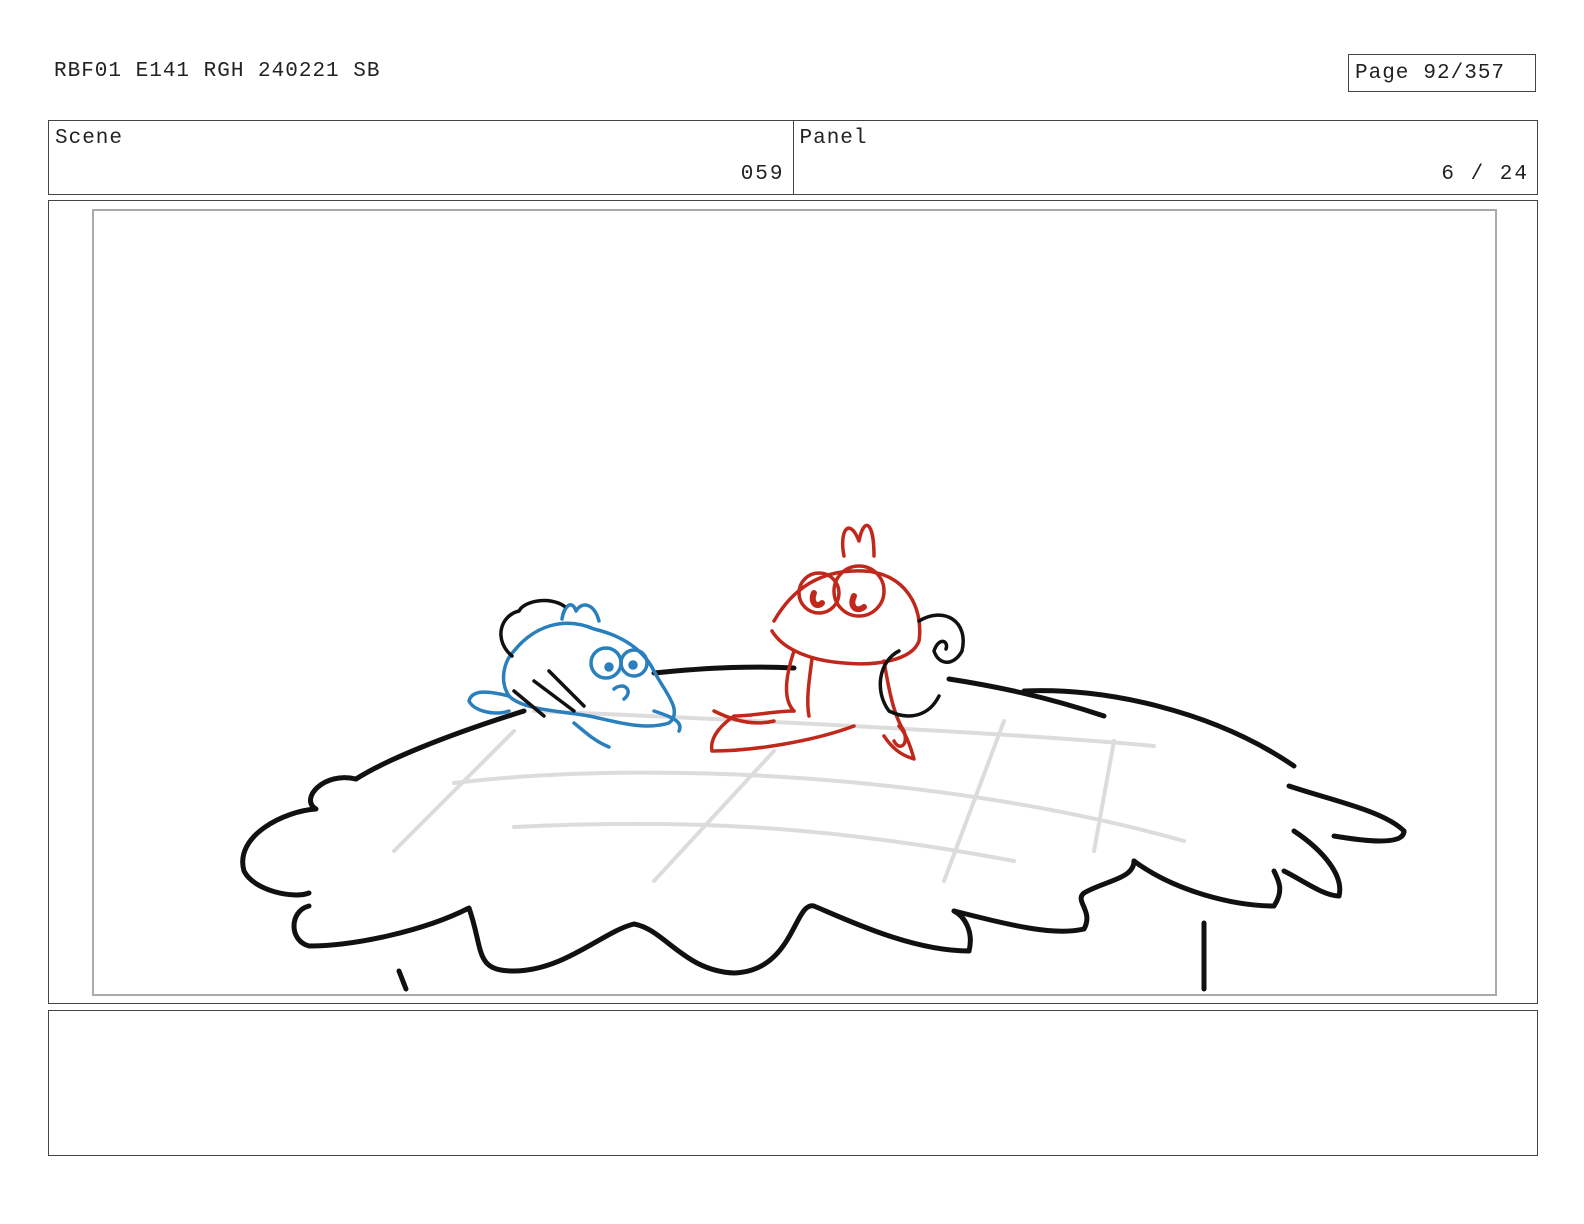  I want to click on panel-label: Panel, so click(833, 138).